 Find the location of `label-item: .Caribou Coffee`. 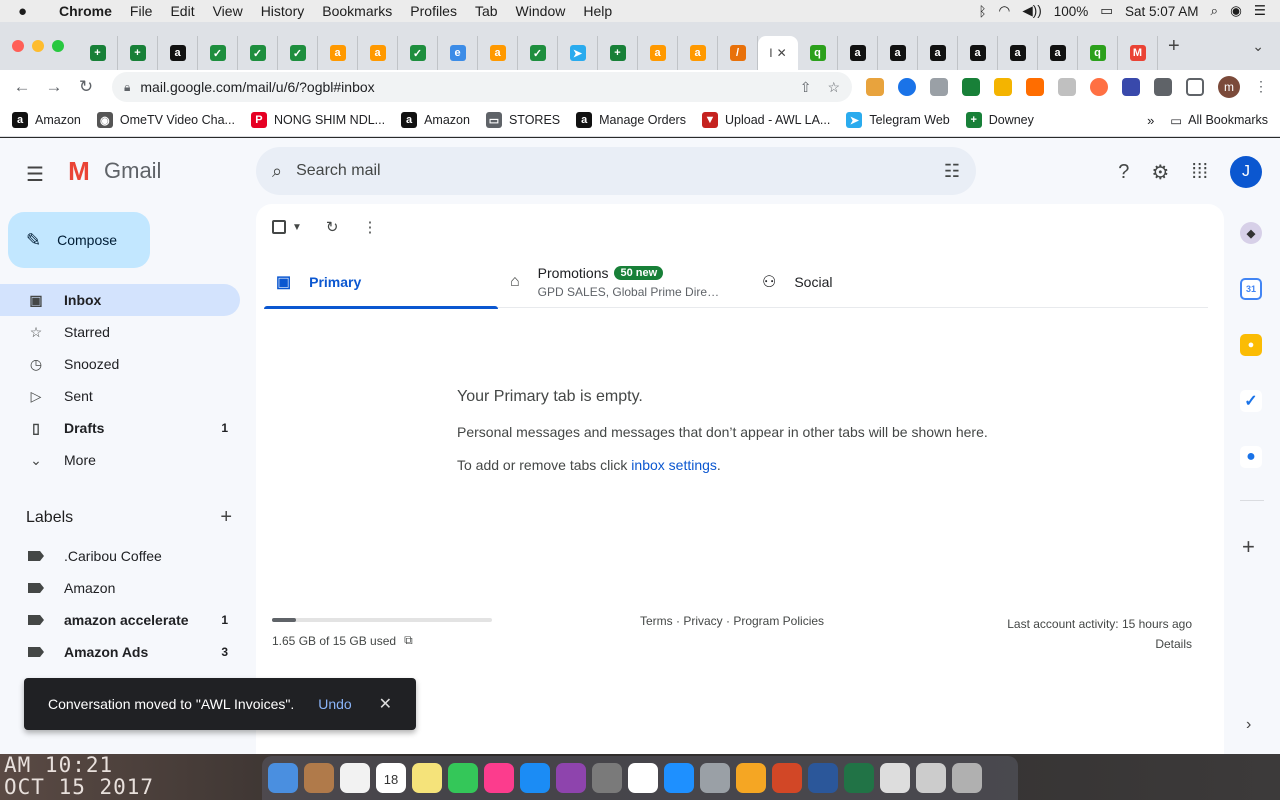

label-item: .Caribou Coffee is located at coordinates (120, 556).